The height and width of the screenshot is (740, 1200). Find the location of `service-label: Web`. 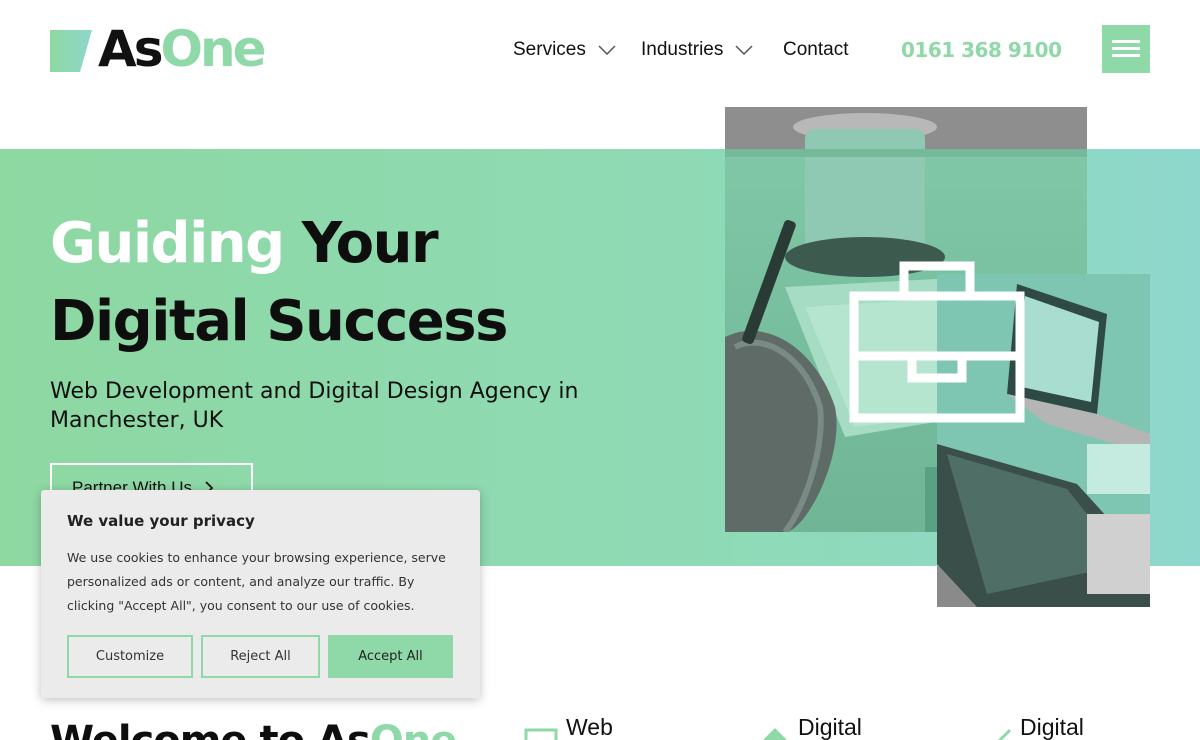

service-label: Web is located at coordinates (589, 727).